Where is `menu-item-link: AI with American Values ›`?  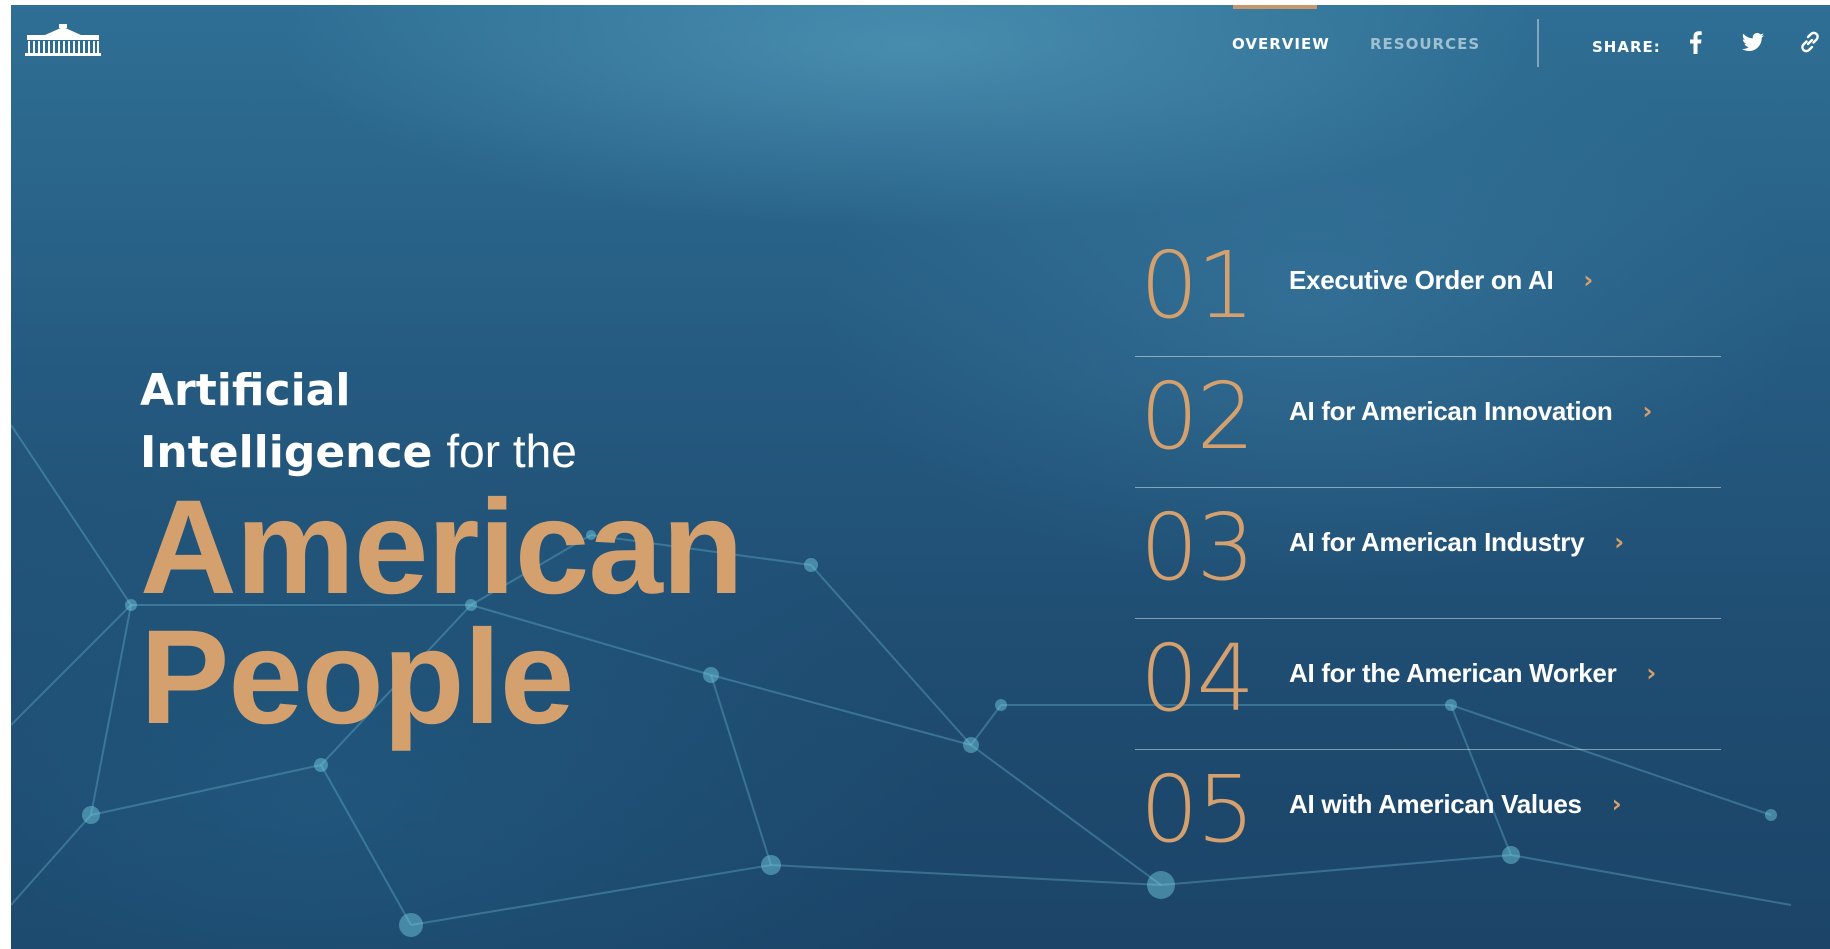 menu-item-link: AI with American Values › is located at coordinates (1455, 804).